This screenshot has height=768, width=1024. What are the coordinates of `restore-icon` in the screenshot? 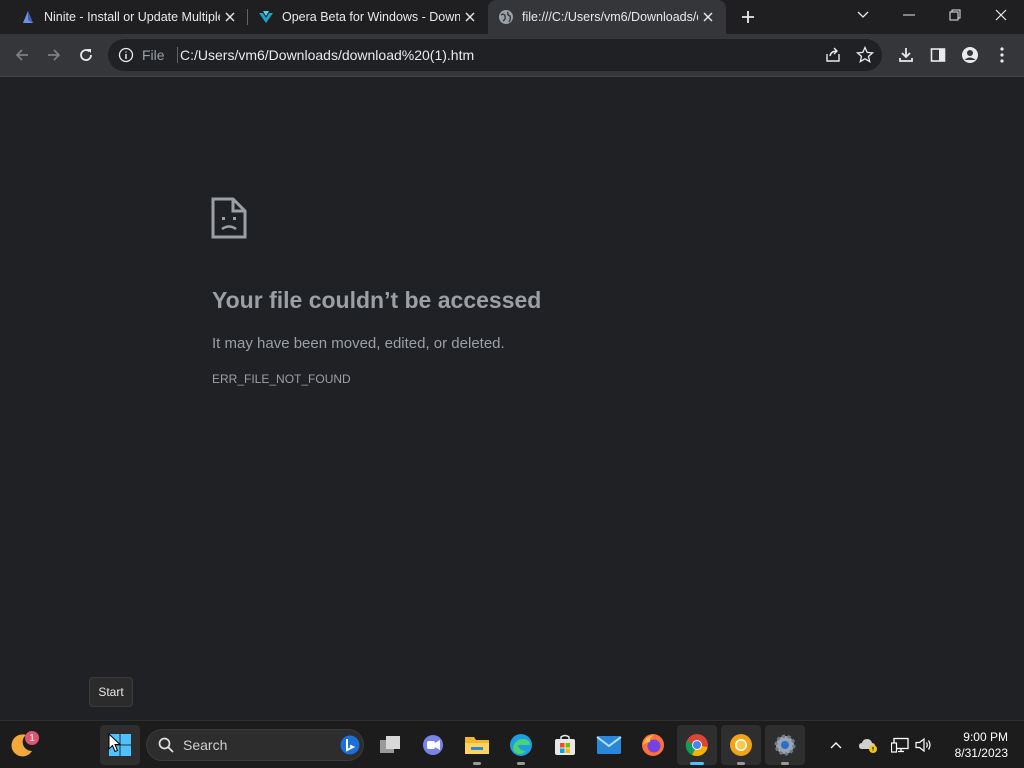 It's located at (955, 15).